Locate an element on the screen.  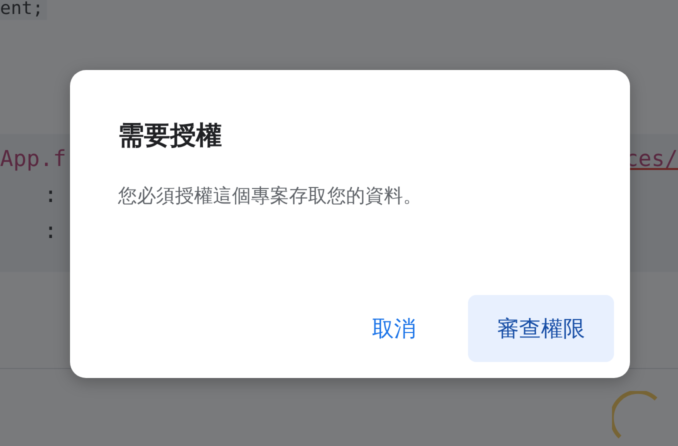
dialog-title: 需要授權 is located at coordinates (170, 136).